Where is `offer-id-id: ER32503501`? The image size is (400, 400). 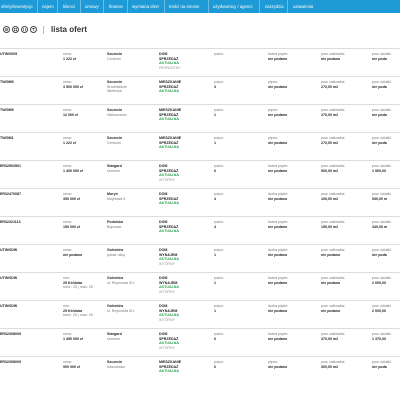 offer-id-id: ER32503501 is located at coordinates (10, 166).